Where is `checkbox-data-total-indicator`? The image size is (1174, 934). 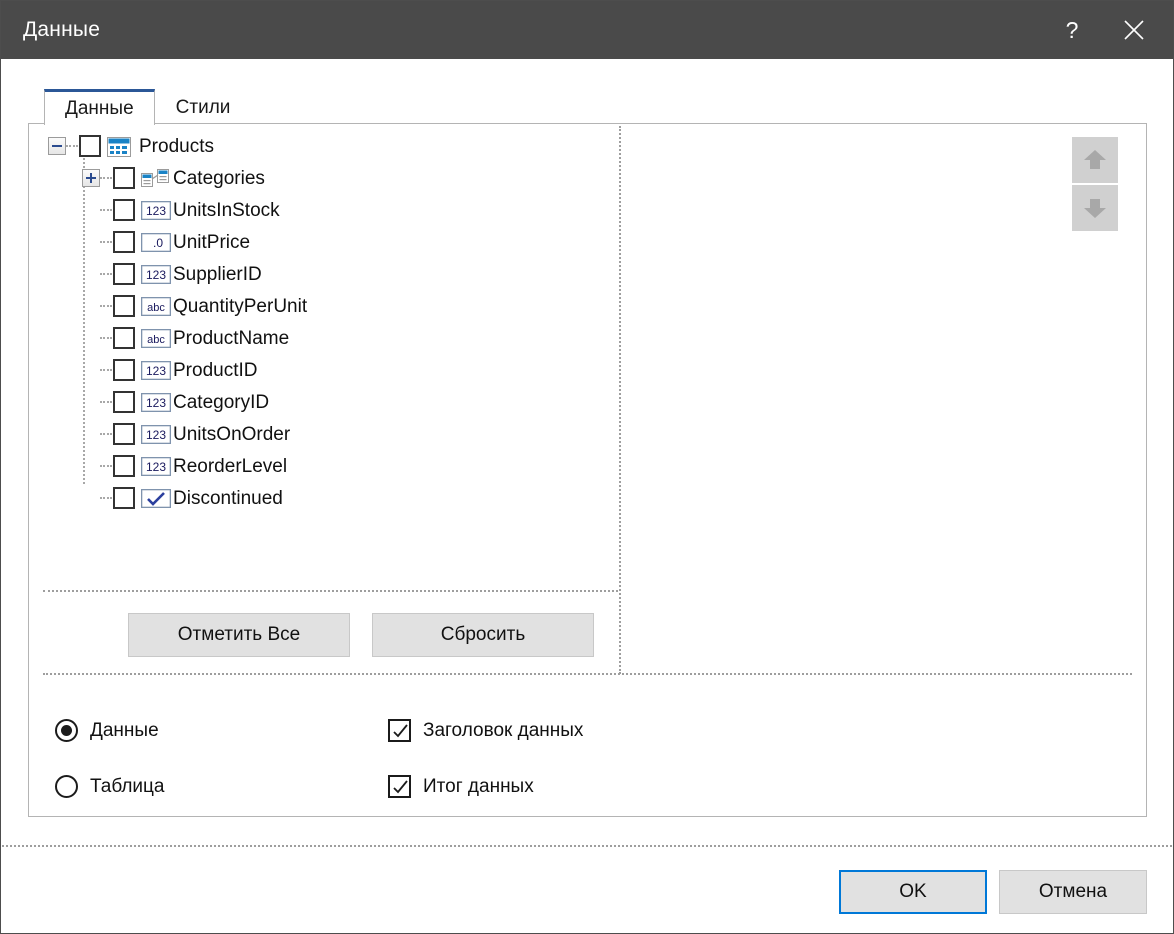 checkbox-data-total-indicator is located at coordinates (399, 786).